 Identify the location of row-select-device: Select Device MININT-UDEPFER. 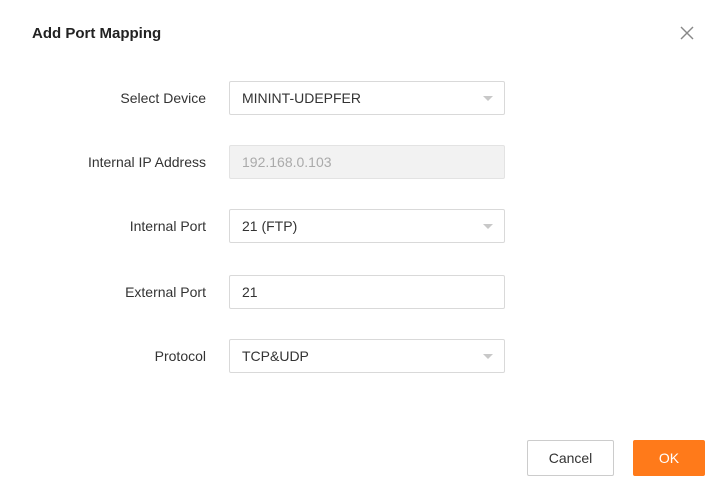
(357, 98).